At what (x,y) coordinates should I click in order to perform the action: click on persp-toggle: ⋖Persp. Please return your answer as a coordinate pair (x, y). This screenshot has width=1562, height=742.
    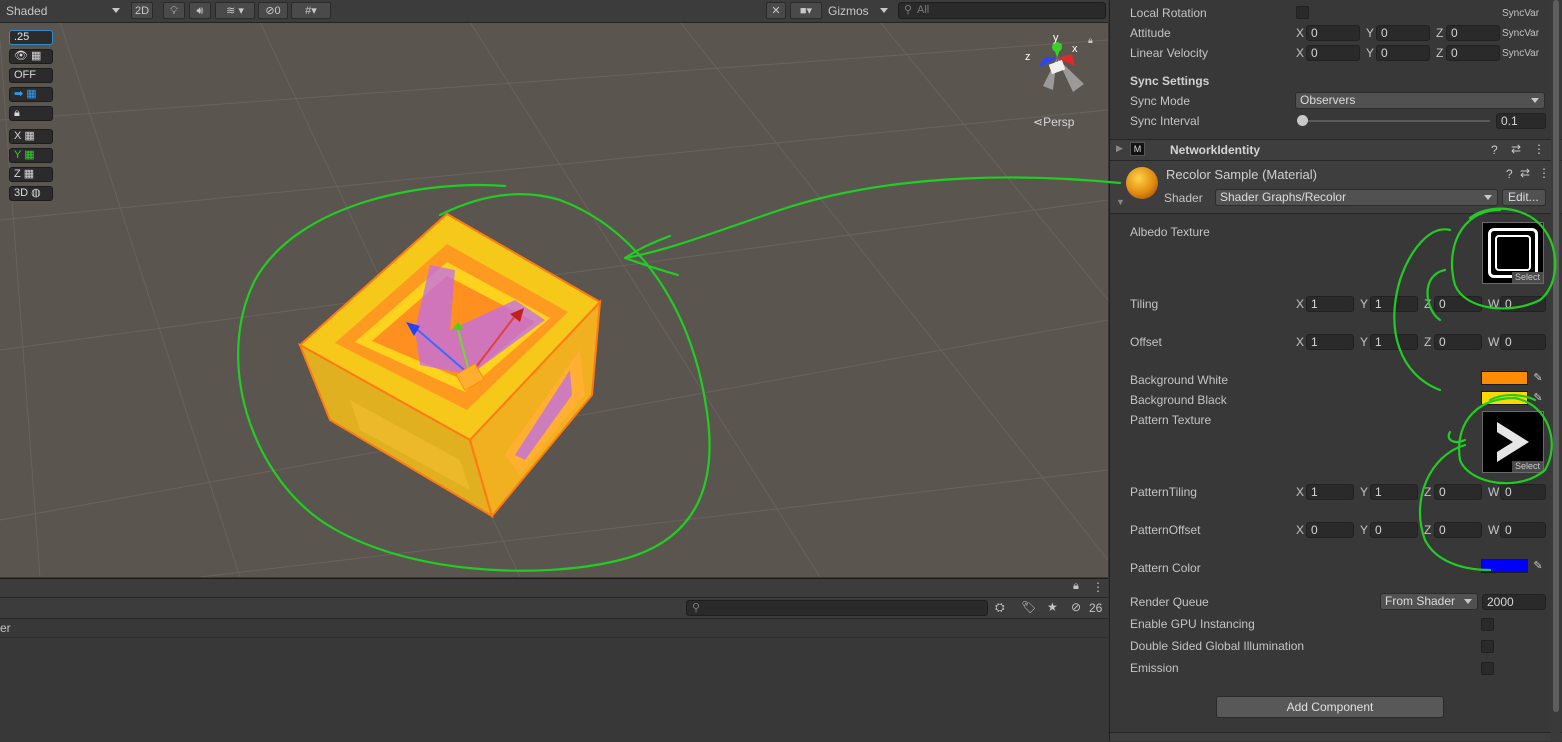
    Looking at the image, I should click on (1053, 122).